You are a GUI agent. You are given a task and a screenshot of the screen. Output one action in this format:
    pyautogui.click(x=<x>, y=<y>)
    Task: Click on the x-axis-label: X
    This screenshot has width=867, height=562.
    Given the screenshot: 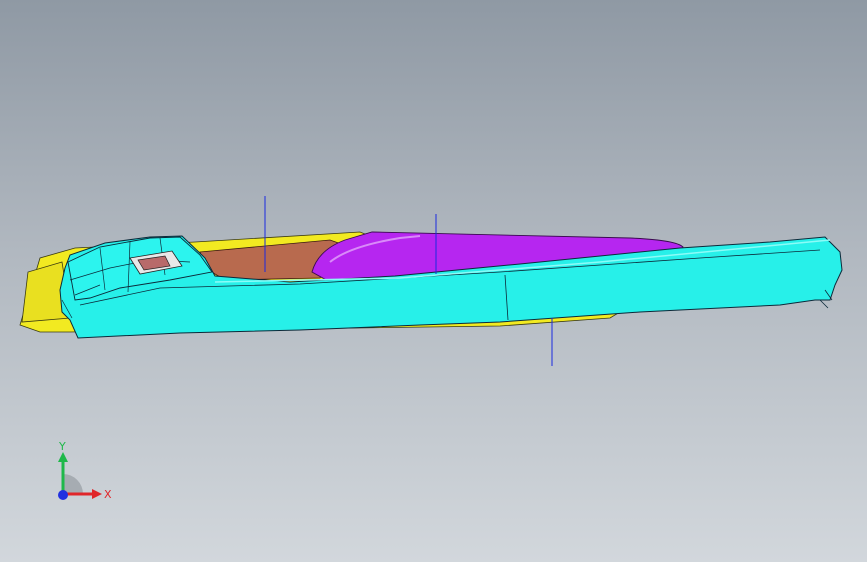 What is the action you would take?
    pyautogui.click(x=108, y=494)
    